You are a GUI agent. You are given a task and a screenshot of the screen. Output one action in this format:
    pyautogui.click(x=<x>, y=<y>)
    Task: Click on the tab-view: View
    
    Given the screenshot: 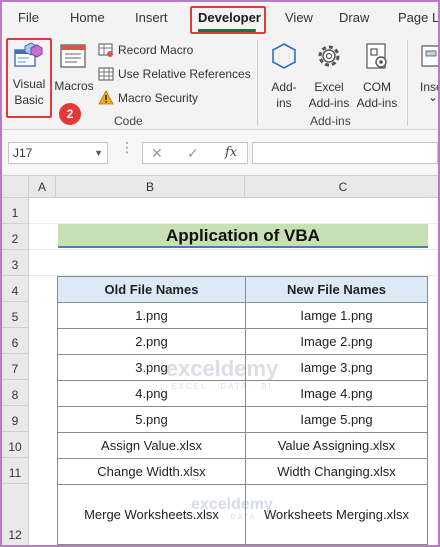 What is the action you would take?
    pyautogui.click(x=299, y=17)
    